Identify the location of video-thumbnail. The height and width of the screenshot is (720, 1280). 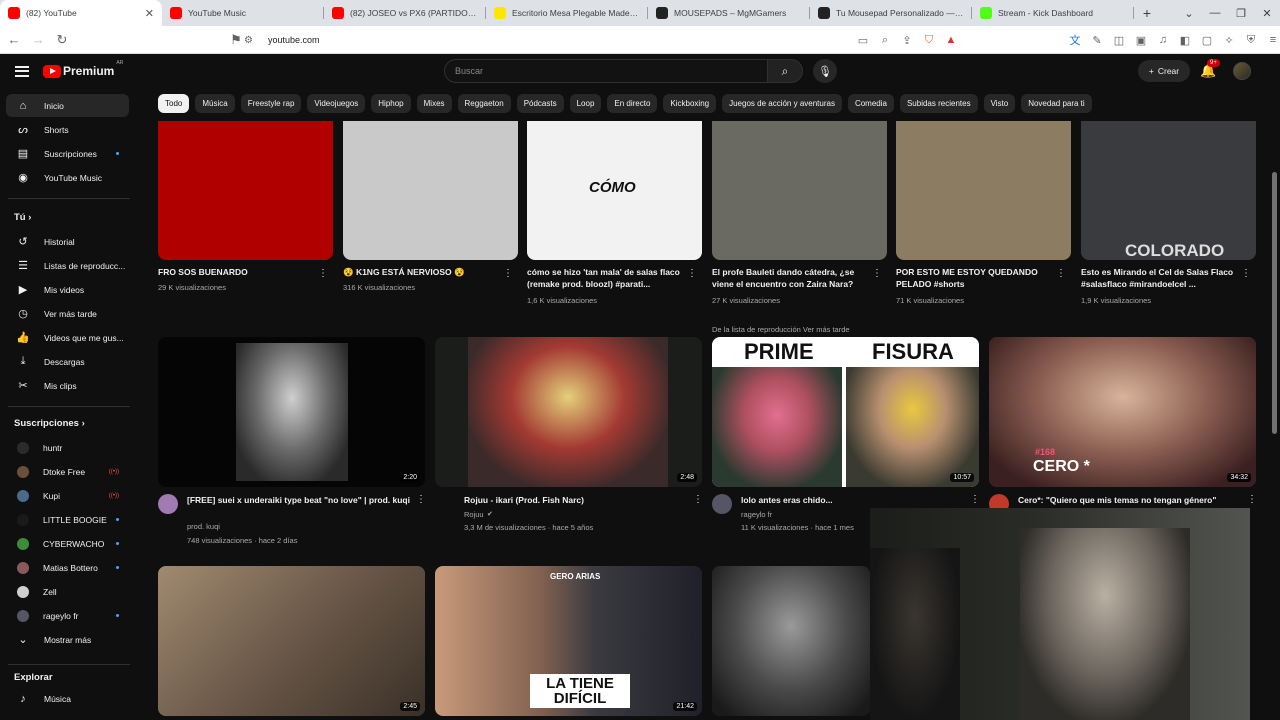
(791, 641).